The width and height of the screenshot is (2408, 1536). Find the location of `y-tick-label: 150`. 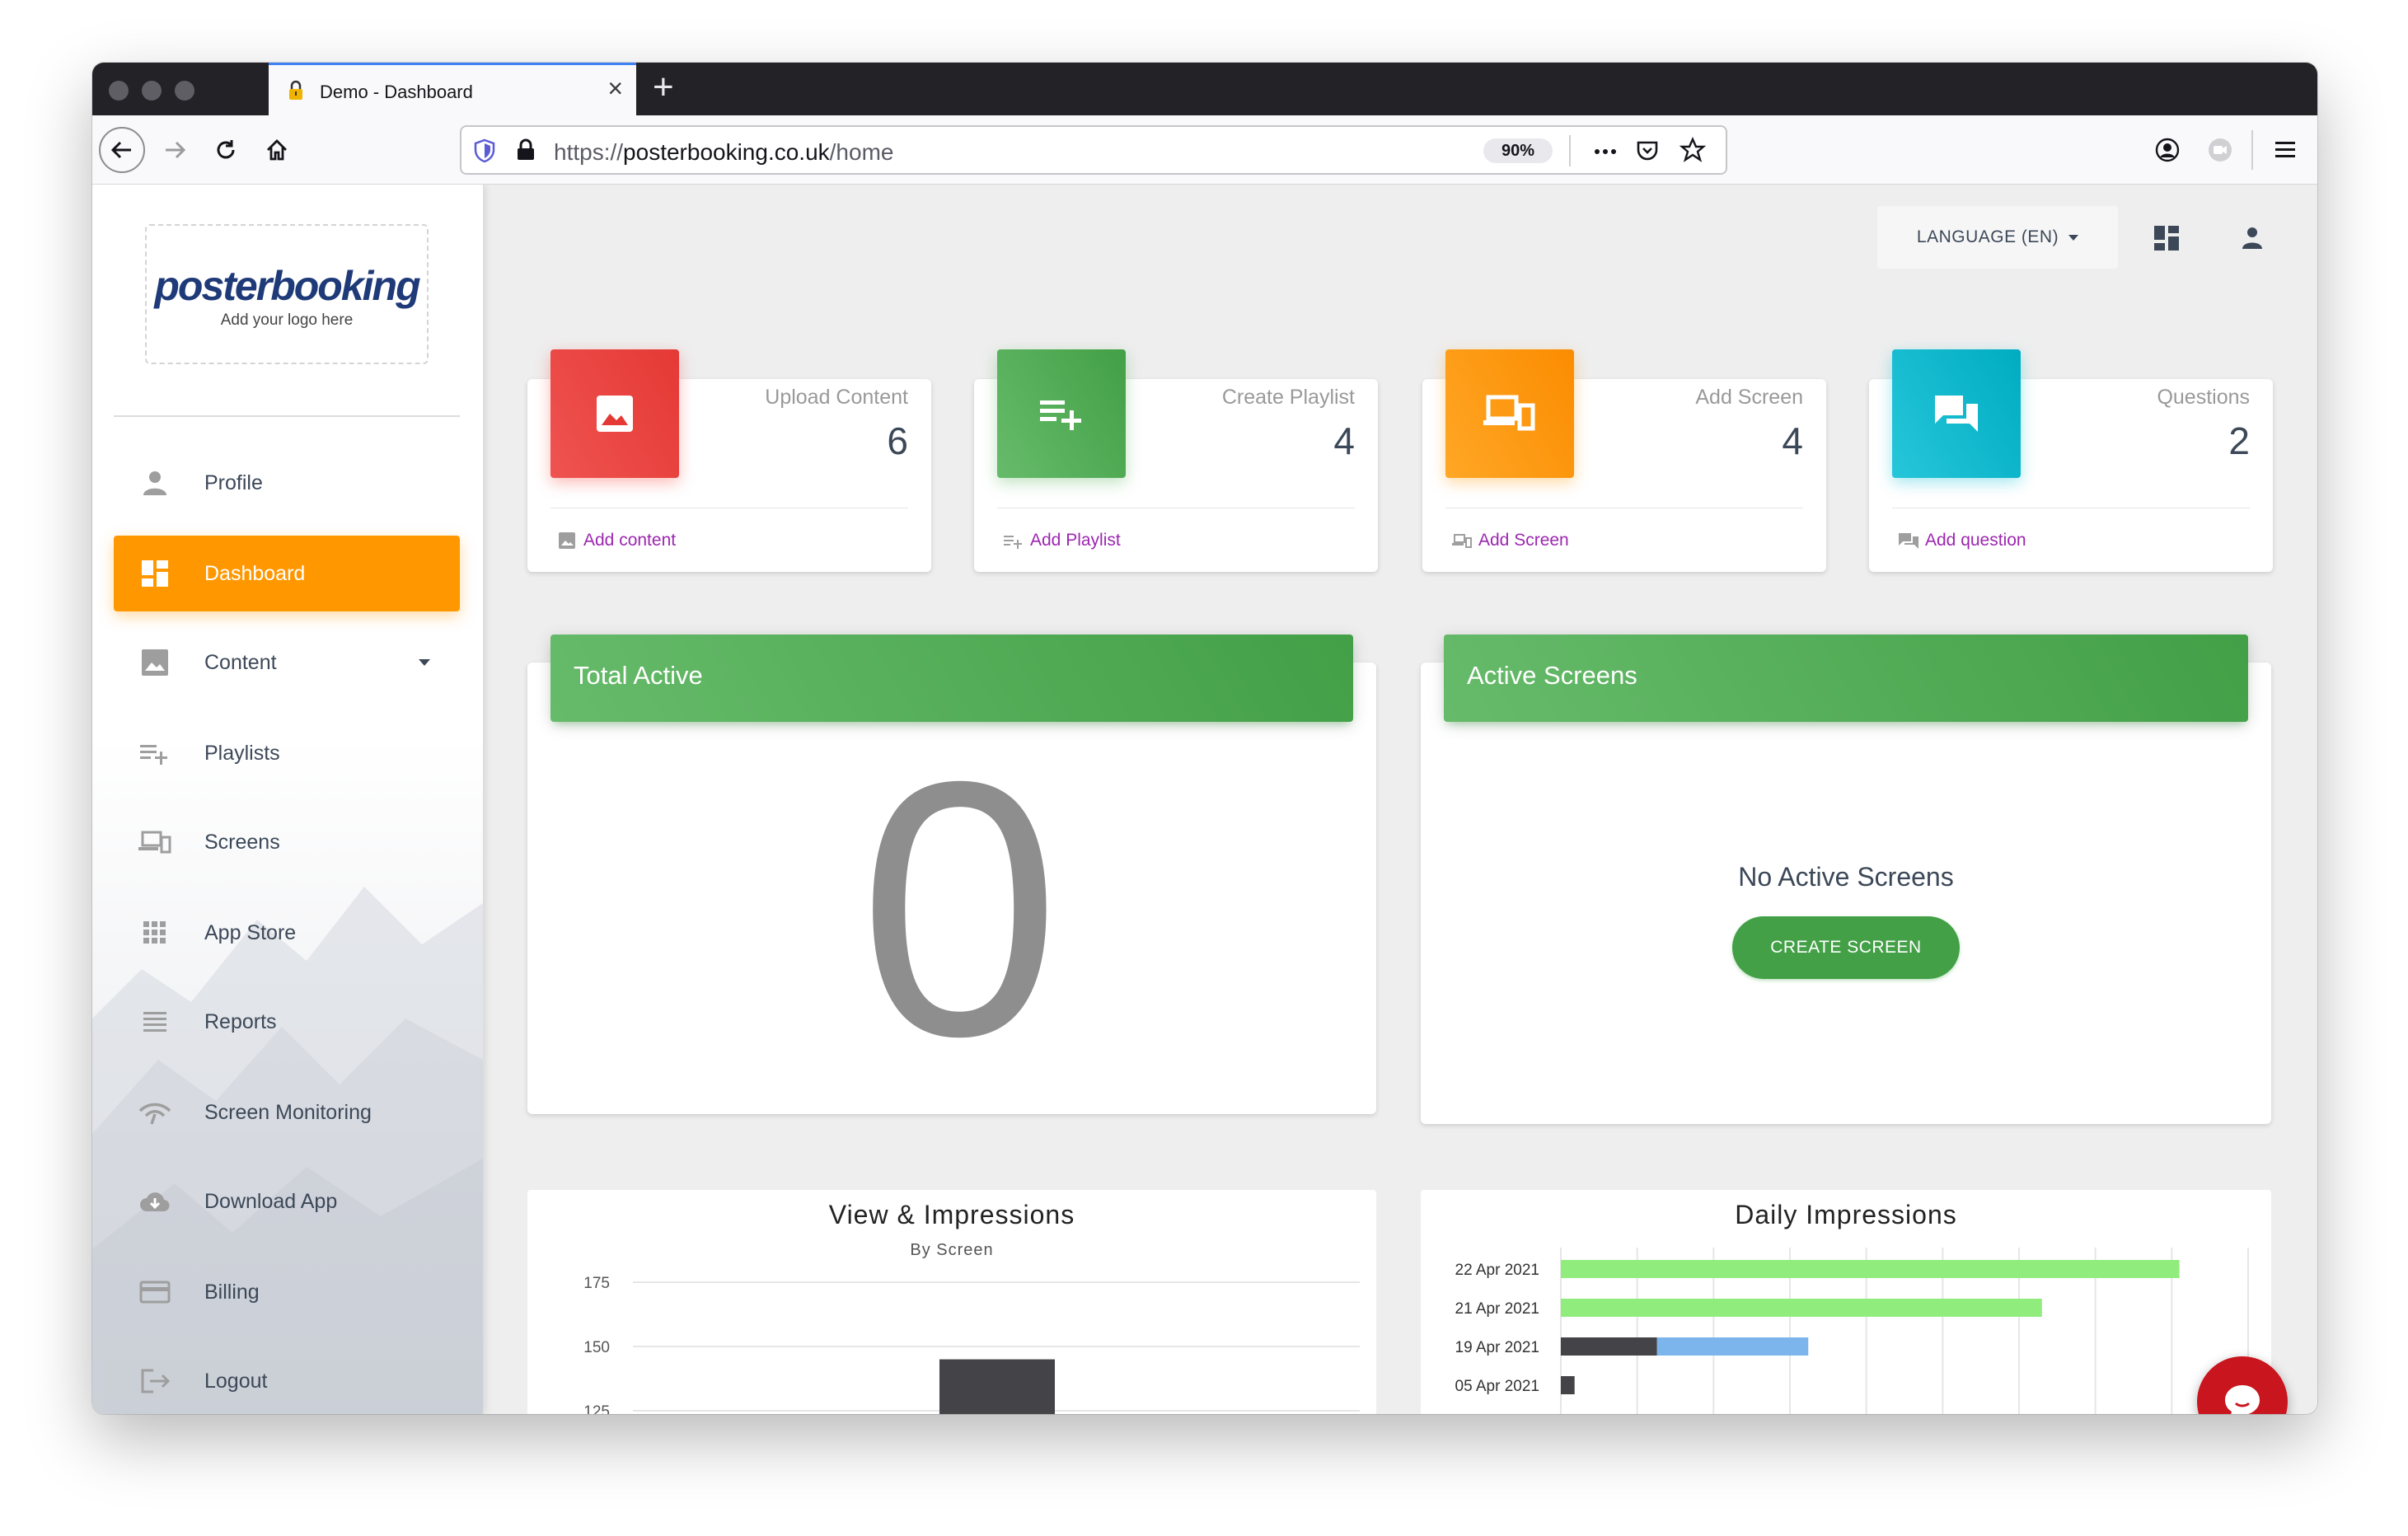

y-tick-label: 150 is located at coordinates (597, 1348).